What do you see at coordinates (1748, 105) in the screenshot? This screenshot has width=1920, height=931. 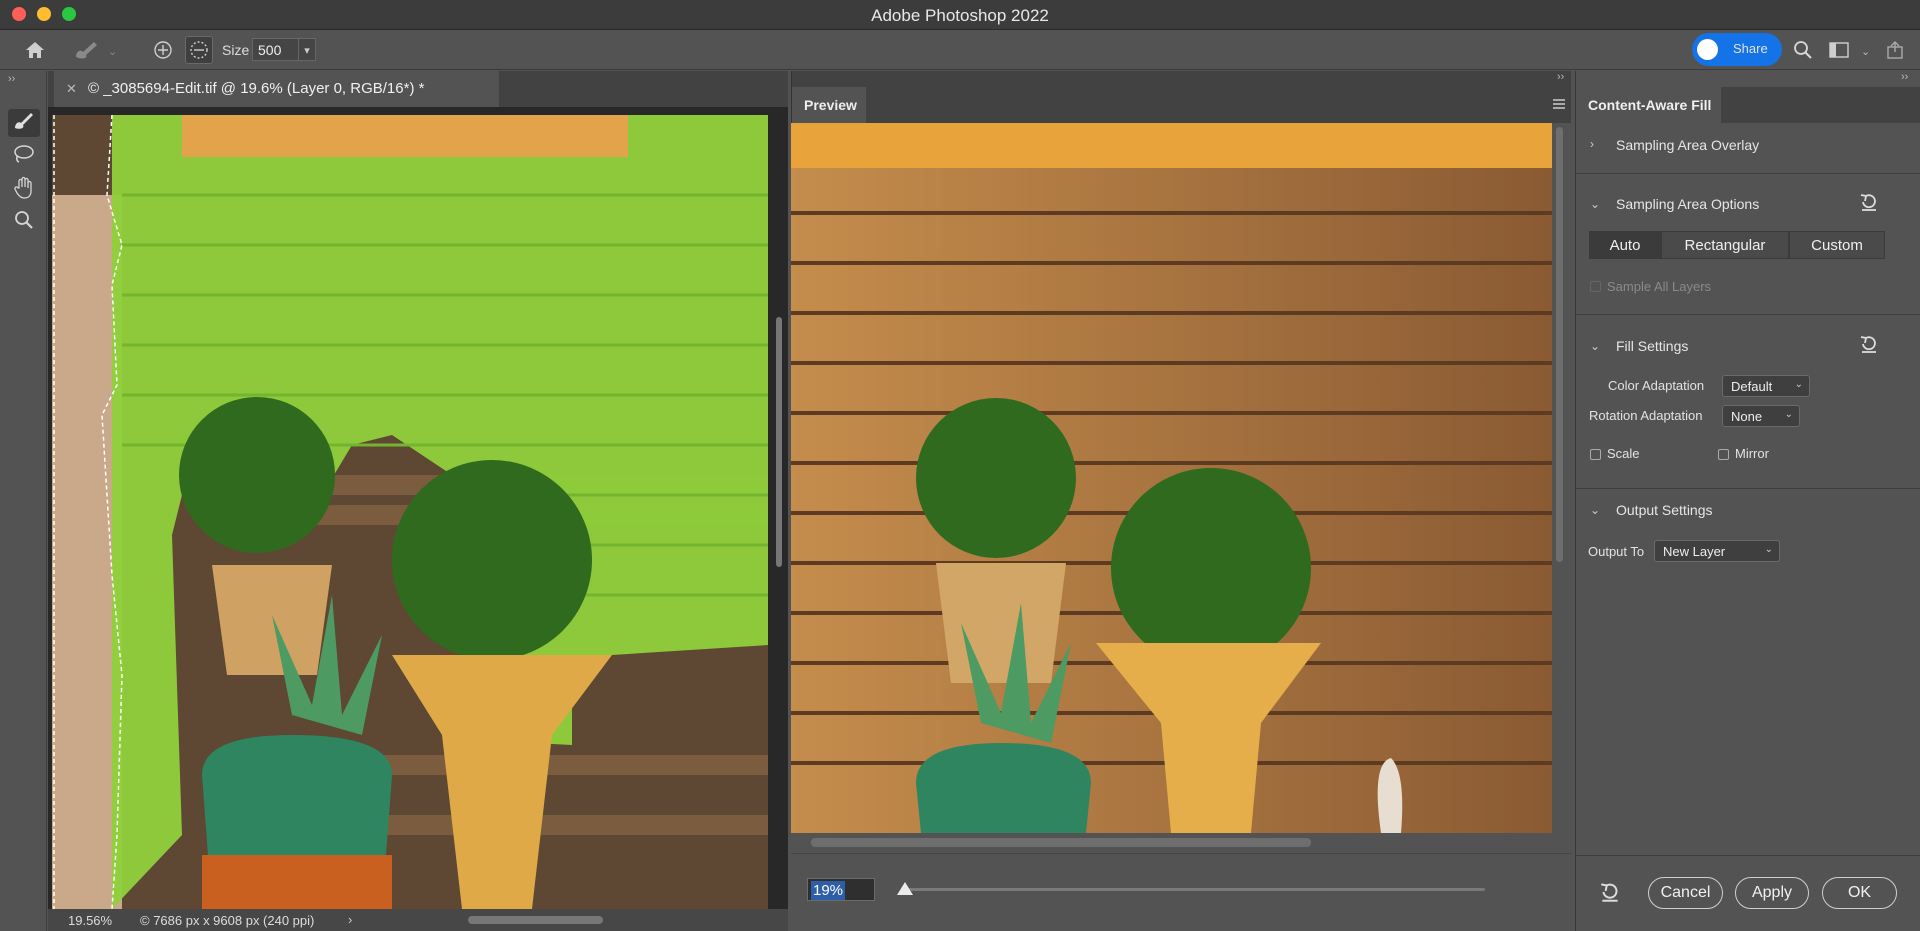 I see `panel-tab-bar: Content-Aware Fill` at bounding box center [1748, 105].